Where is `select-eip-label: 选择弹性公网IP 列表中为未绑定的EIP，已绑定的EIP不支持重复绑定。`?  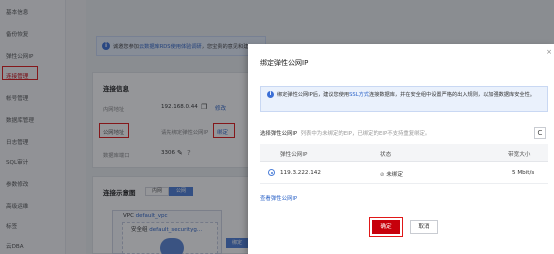 select-eip-label: 选择弹性公网IP 列表中为未绑定的EIP，已绑定的EIP不支持重复绑定。 is located at coordinates (345, 134).